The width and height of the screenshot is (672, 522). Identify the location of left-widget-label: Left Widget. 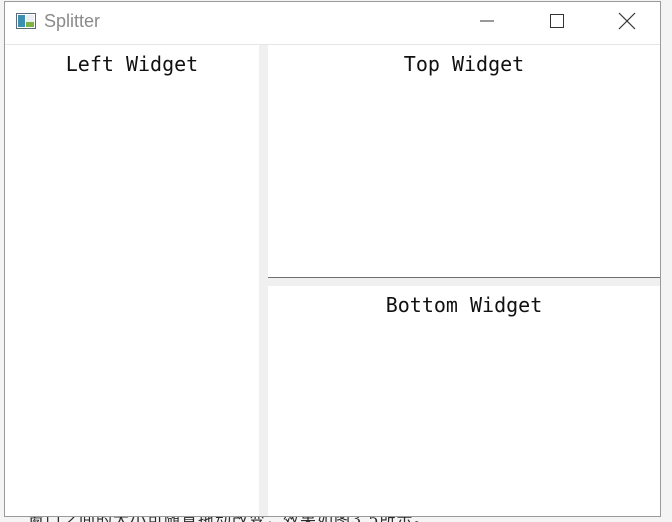
(132, 64).